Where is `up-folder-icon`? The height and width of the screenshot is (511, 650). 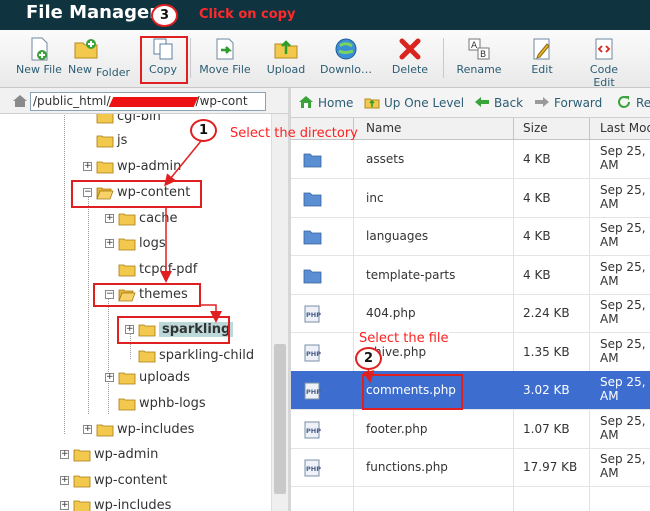
up-folder-icon is located at coordinates (372, 103).